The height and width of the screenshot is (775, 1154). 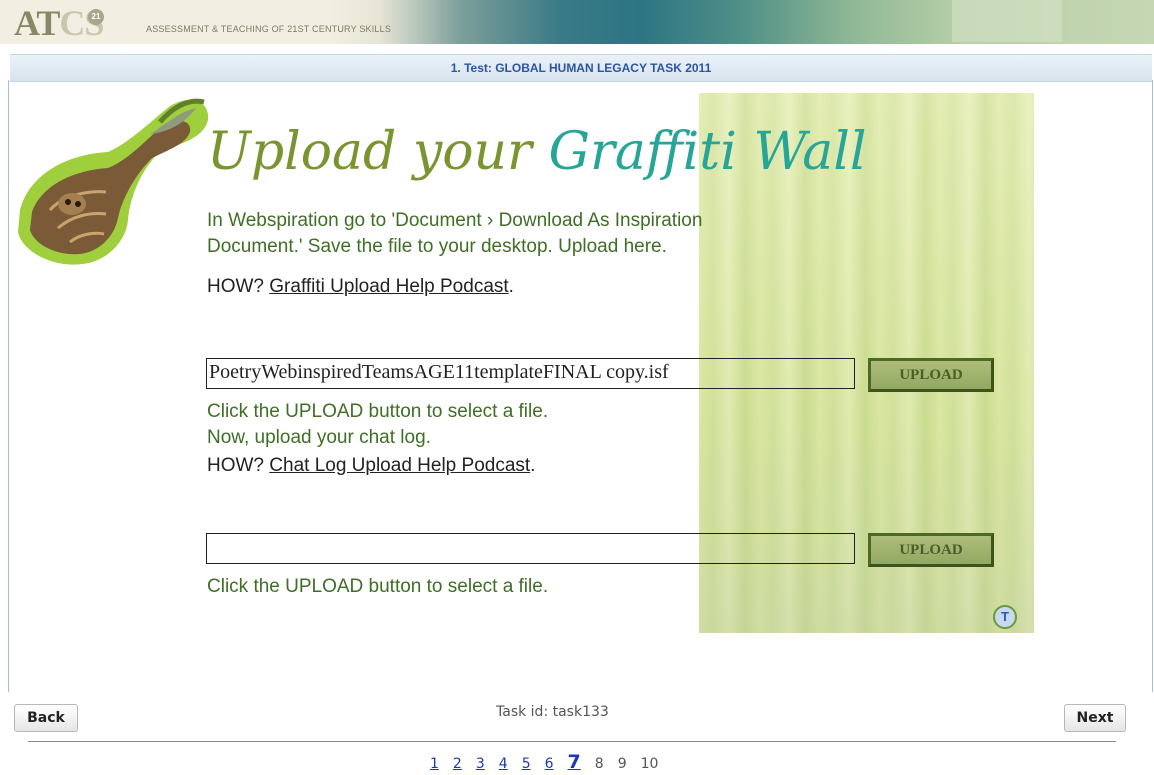 What do you see at coordinates (574, 762) in the screenshot?
I see `page-link-7-current: 7` at bounding box center [574, 762].